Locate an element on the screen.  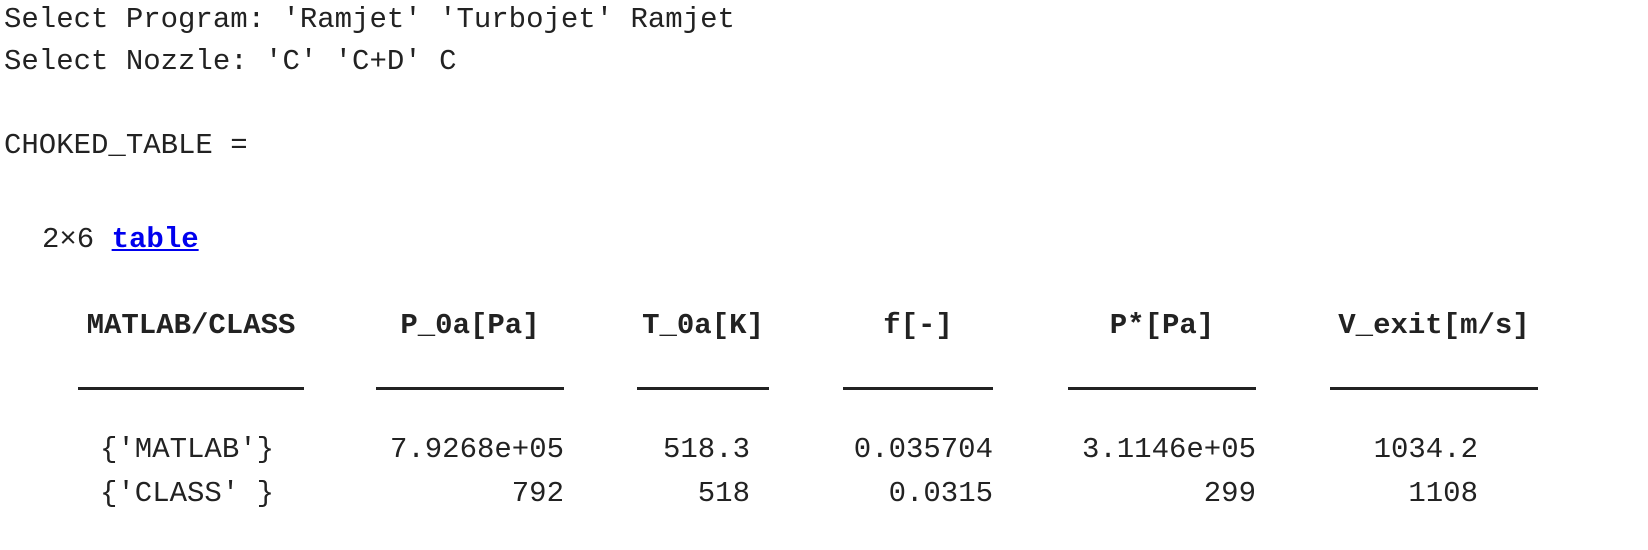
column-header-v-exit: V_exit[m/s] is located at coordinates (1434, 325).